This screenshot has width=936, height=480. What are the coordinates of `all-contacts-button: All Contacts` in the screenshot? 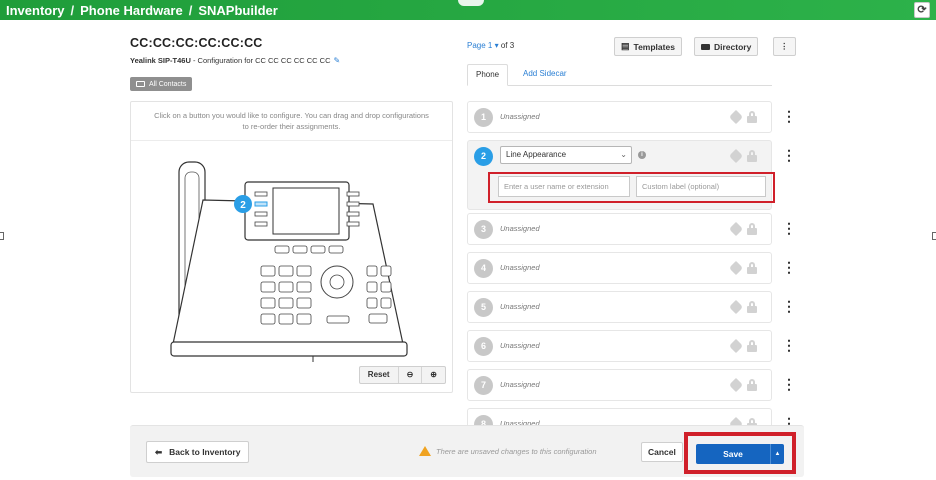 It's located at (161, 84).